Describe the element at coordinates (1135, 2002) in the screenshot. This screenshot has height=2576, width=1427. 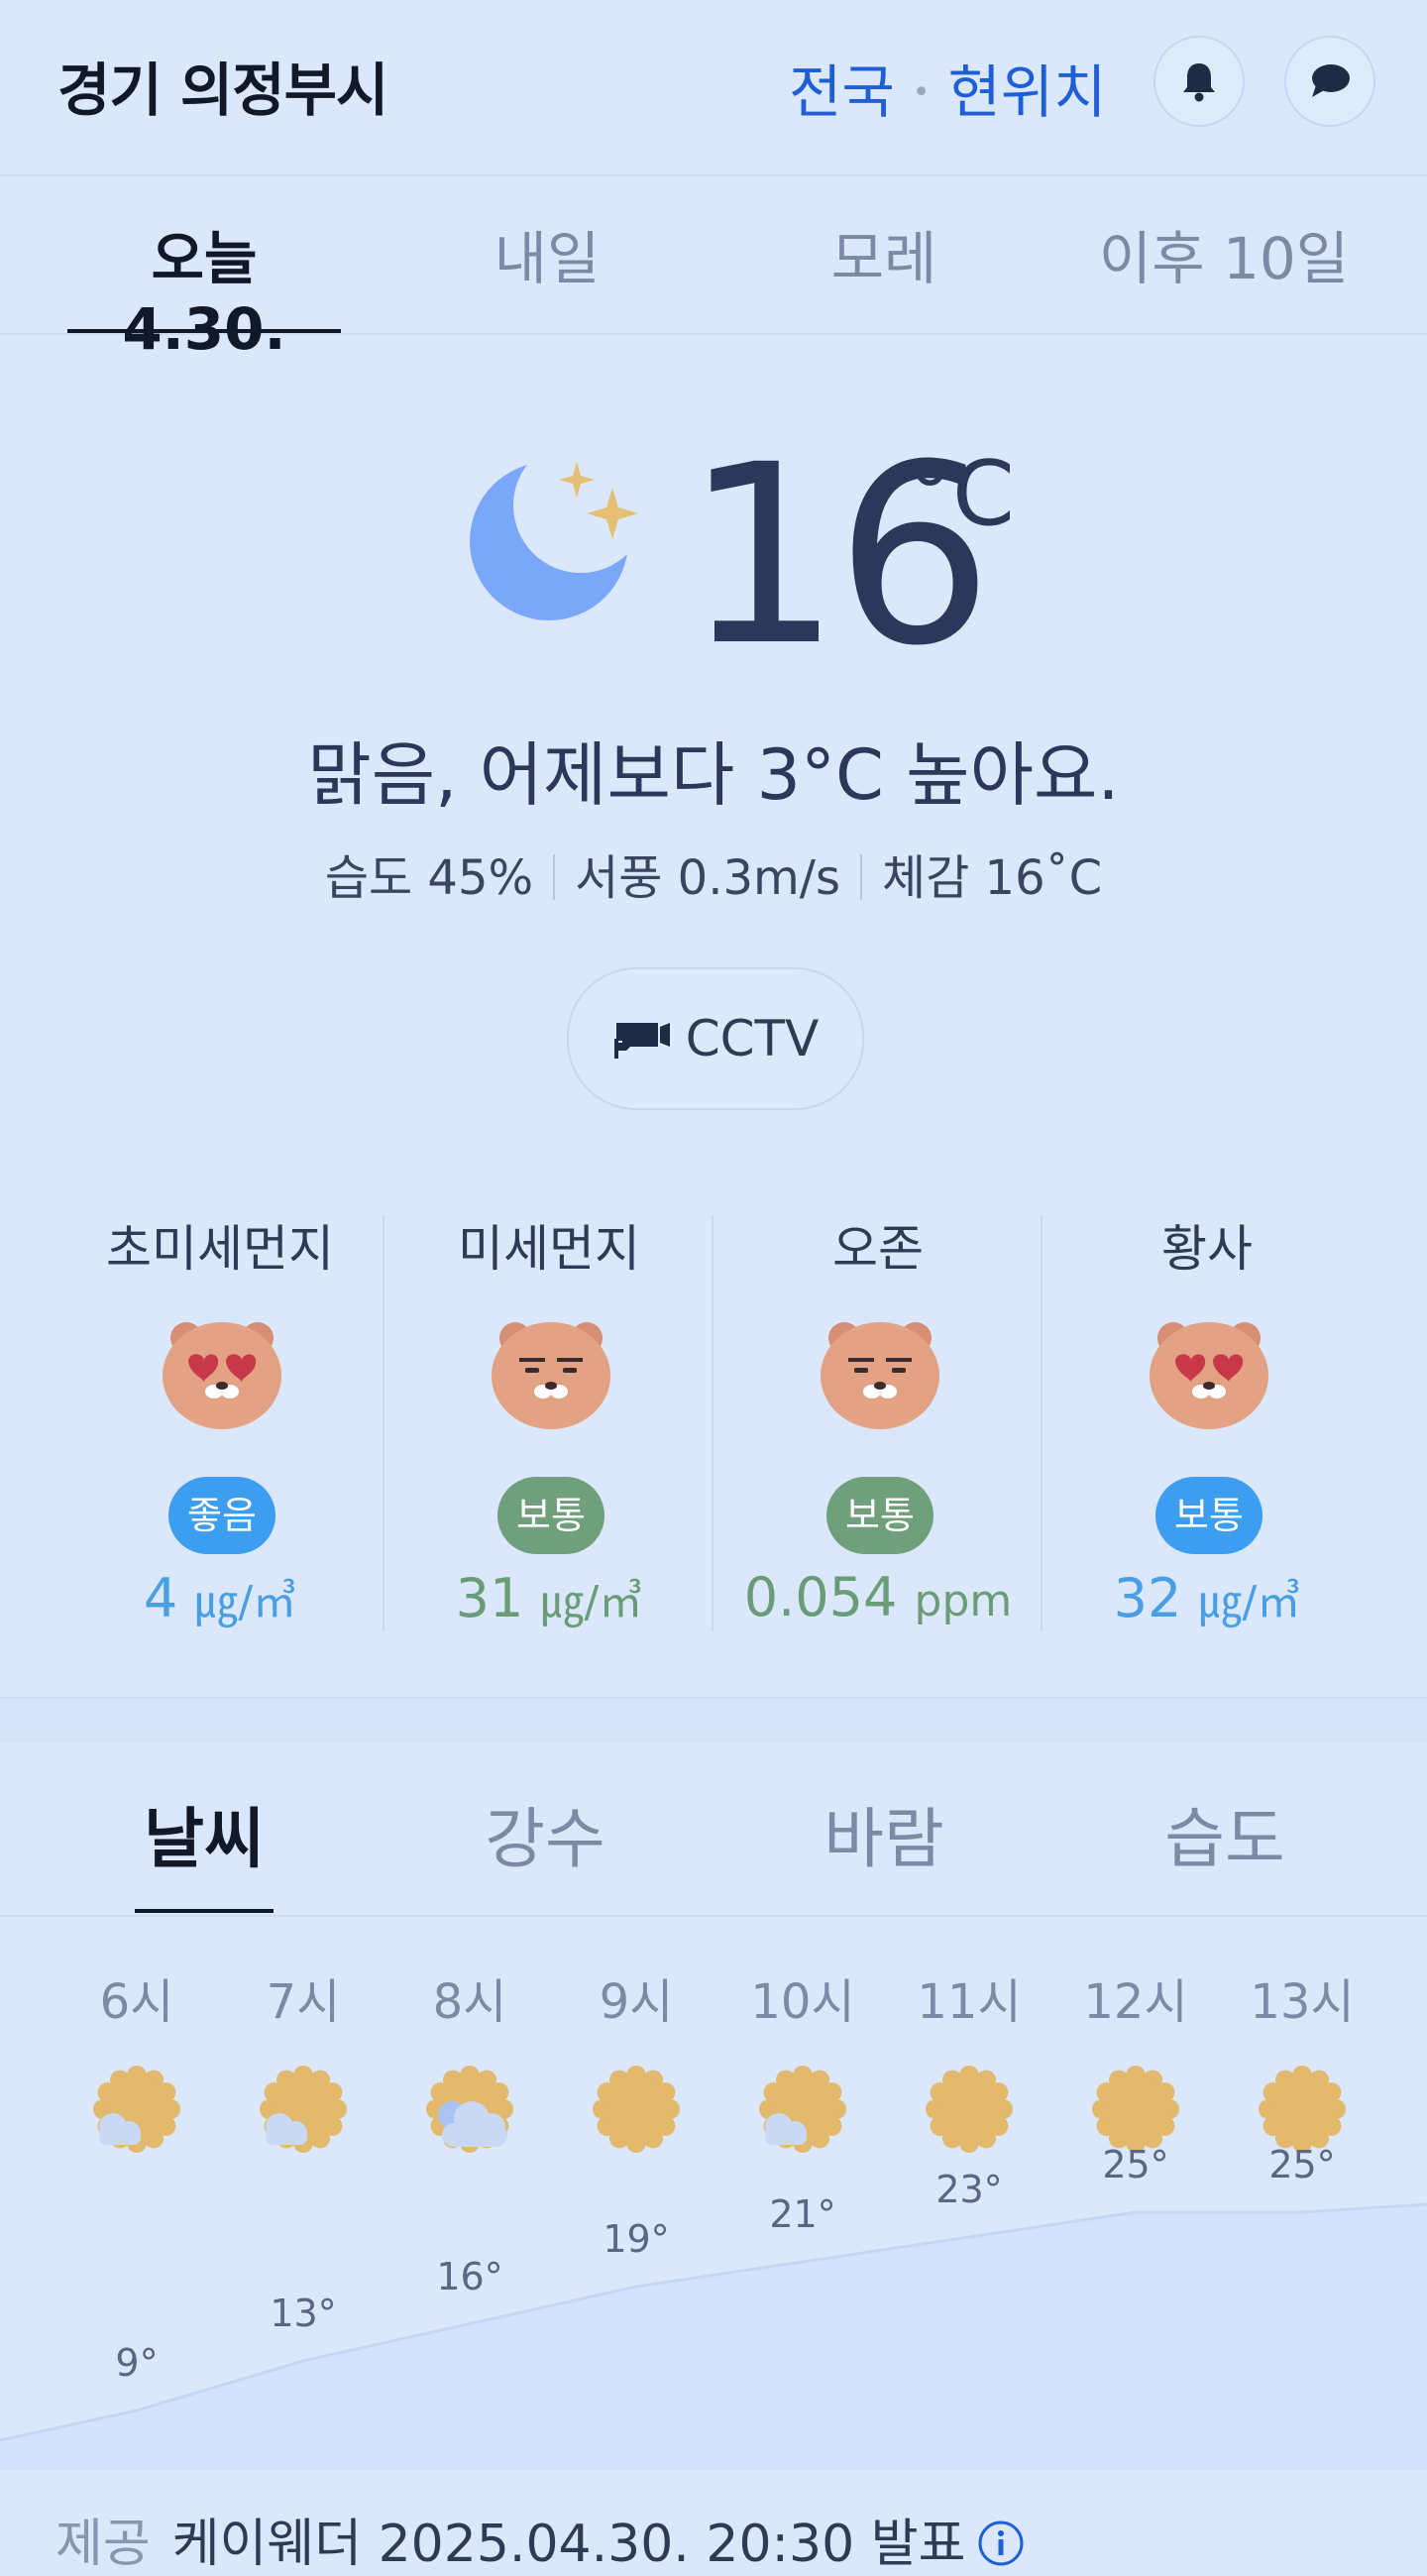
I see `hour-label: 12시` at that location.